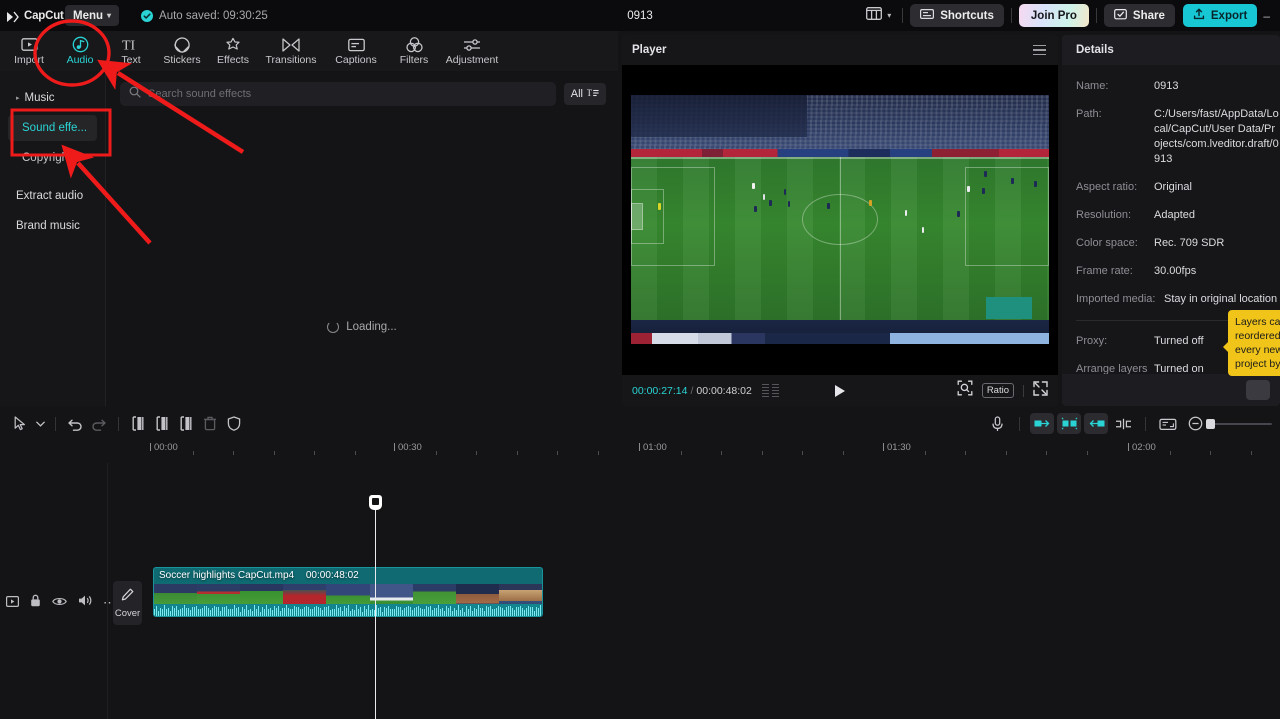 The width and height of the screenshot is (1280, 719). I want to click on sidebar-item-brand-music: Brand music, so click(52, 226).